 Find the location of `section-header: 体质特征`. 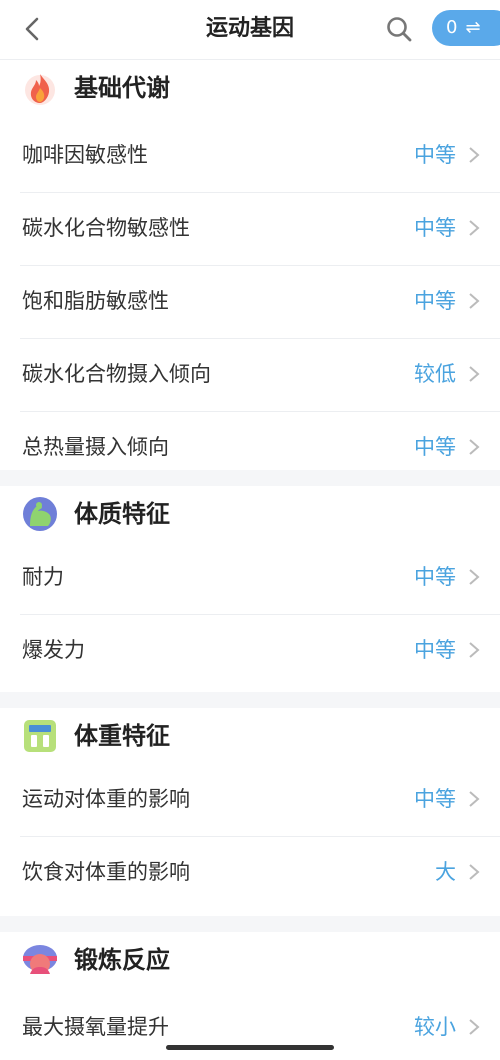

section-header: 体质特征 is located at coordinates (250, 516).